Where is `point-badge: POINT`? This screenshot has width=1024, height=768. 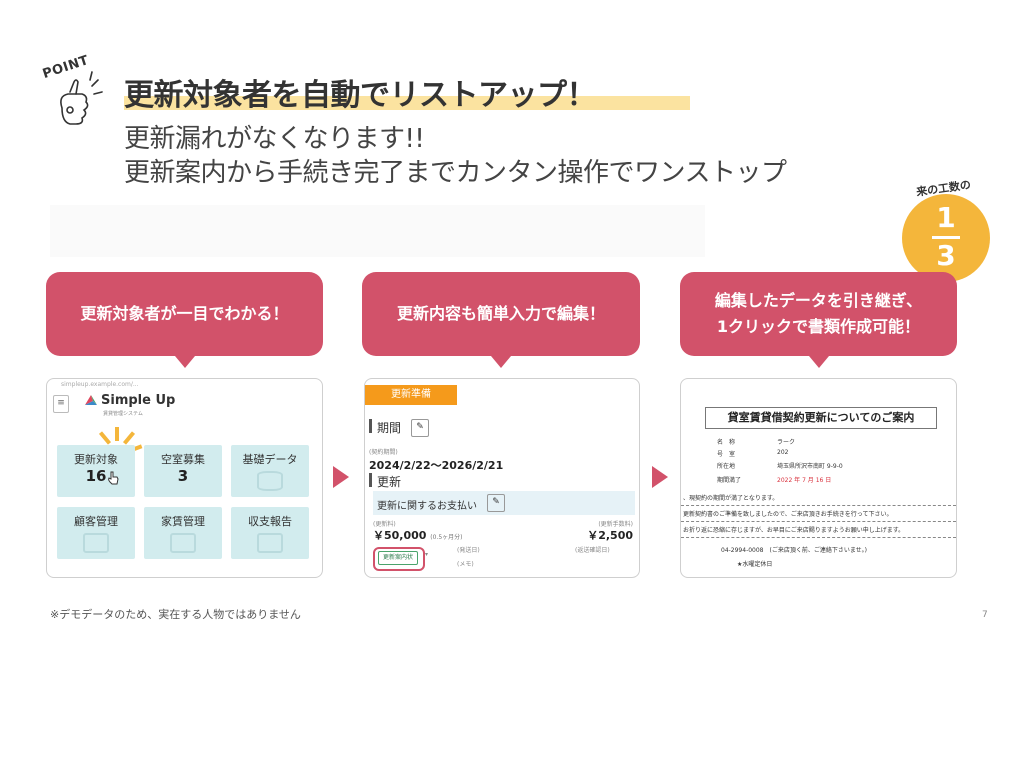 point-badge: POINT is located at coordinates (80, 95).